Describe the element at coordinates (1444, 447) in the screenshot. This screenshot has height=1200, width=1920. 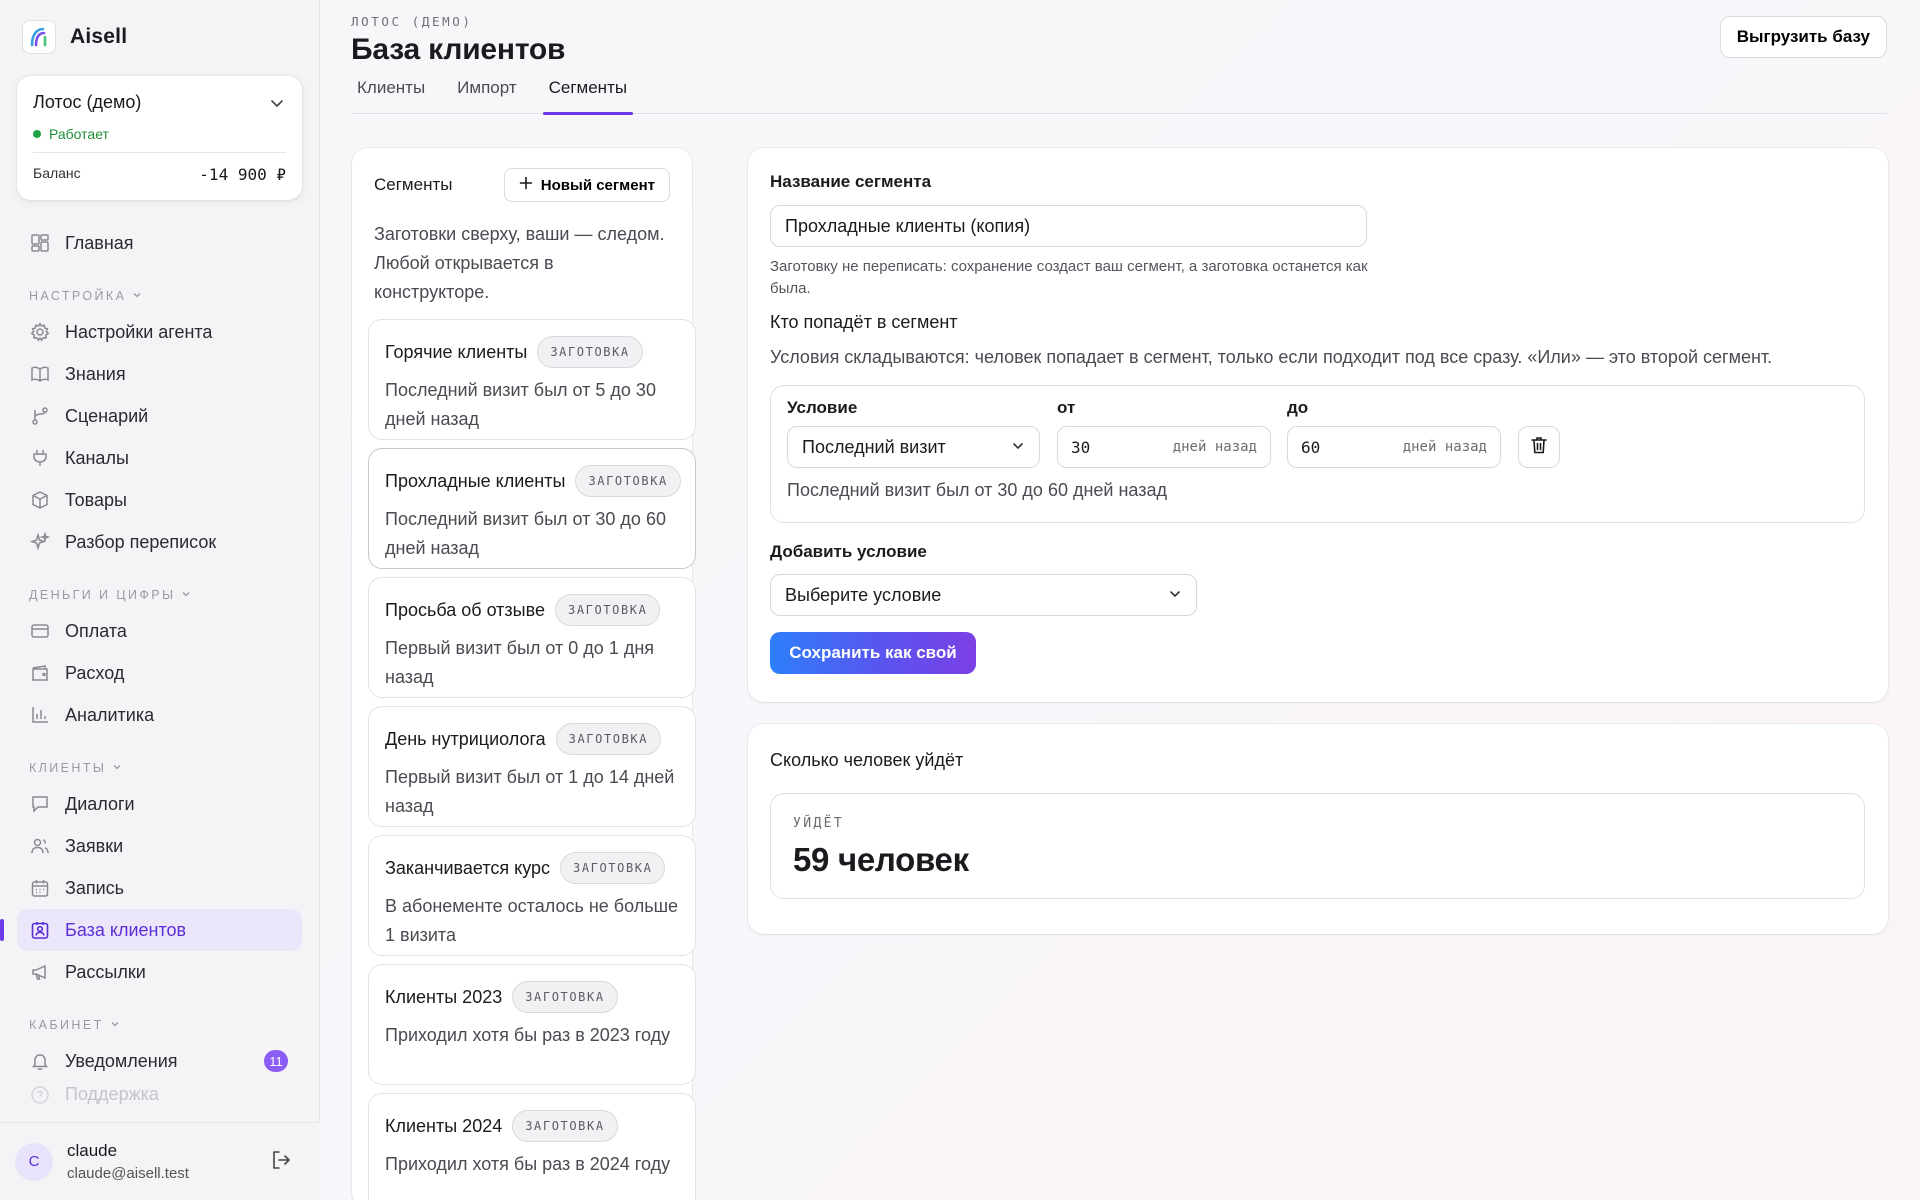
I see `to-days-unit: дней назад` at that location.